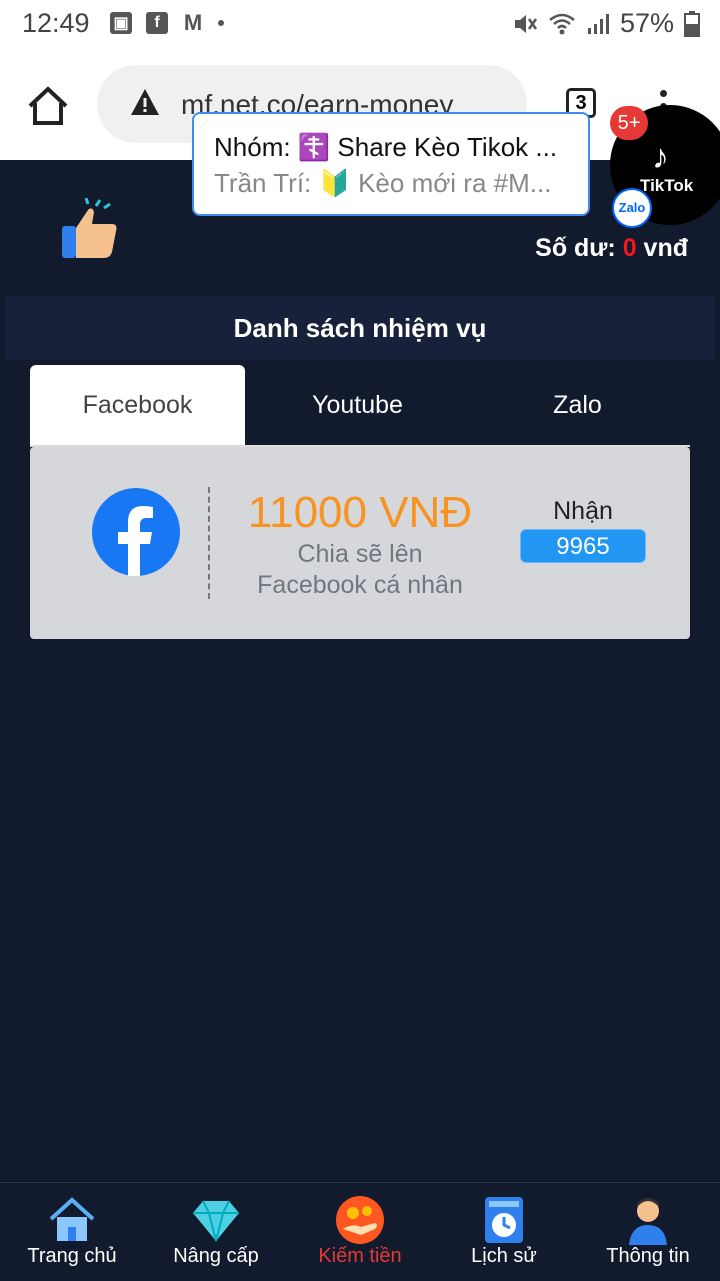 This screenshot has width=720, height=1281. Describe the element at coordinates (360, 1220) in the screenshot. I see `earn-money-icon` at that location.